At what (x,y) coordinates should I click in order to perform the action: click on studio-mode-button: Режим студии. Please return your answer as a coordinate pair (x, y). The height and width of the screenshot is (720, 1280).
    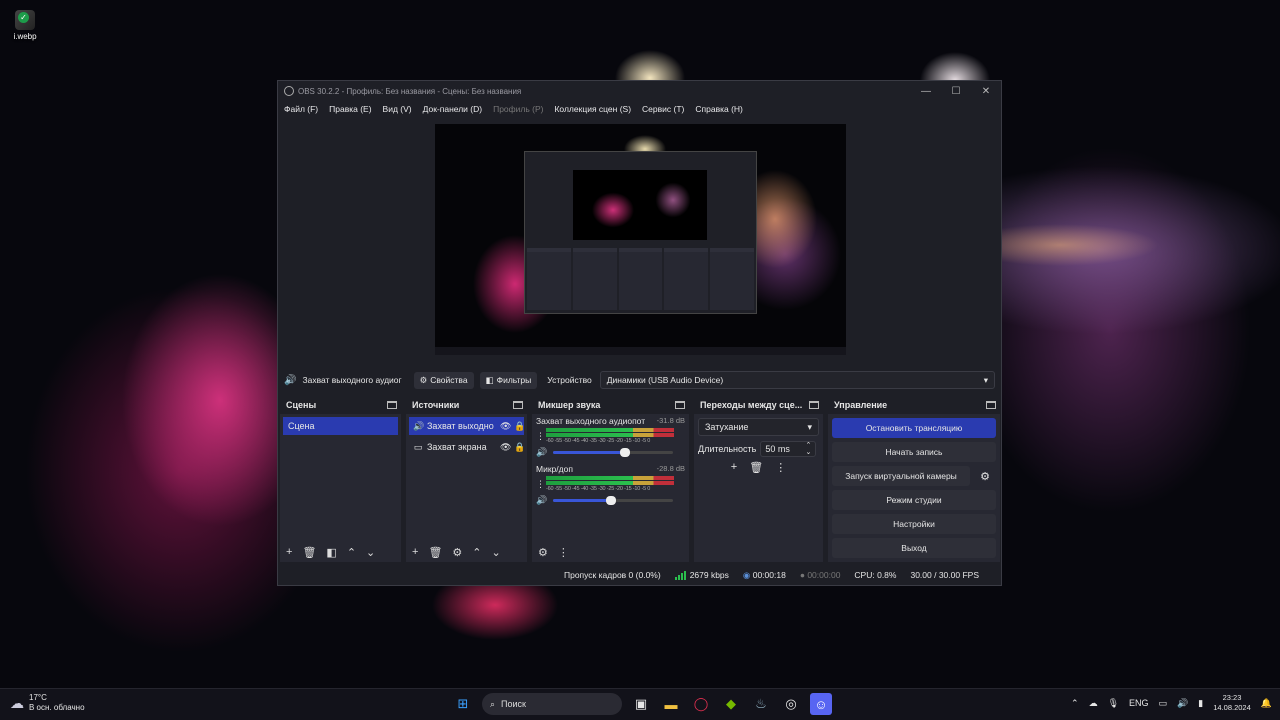
    Looking at the image, I should click on (914, 500).